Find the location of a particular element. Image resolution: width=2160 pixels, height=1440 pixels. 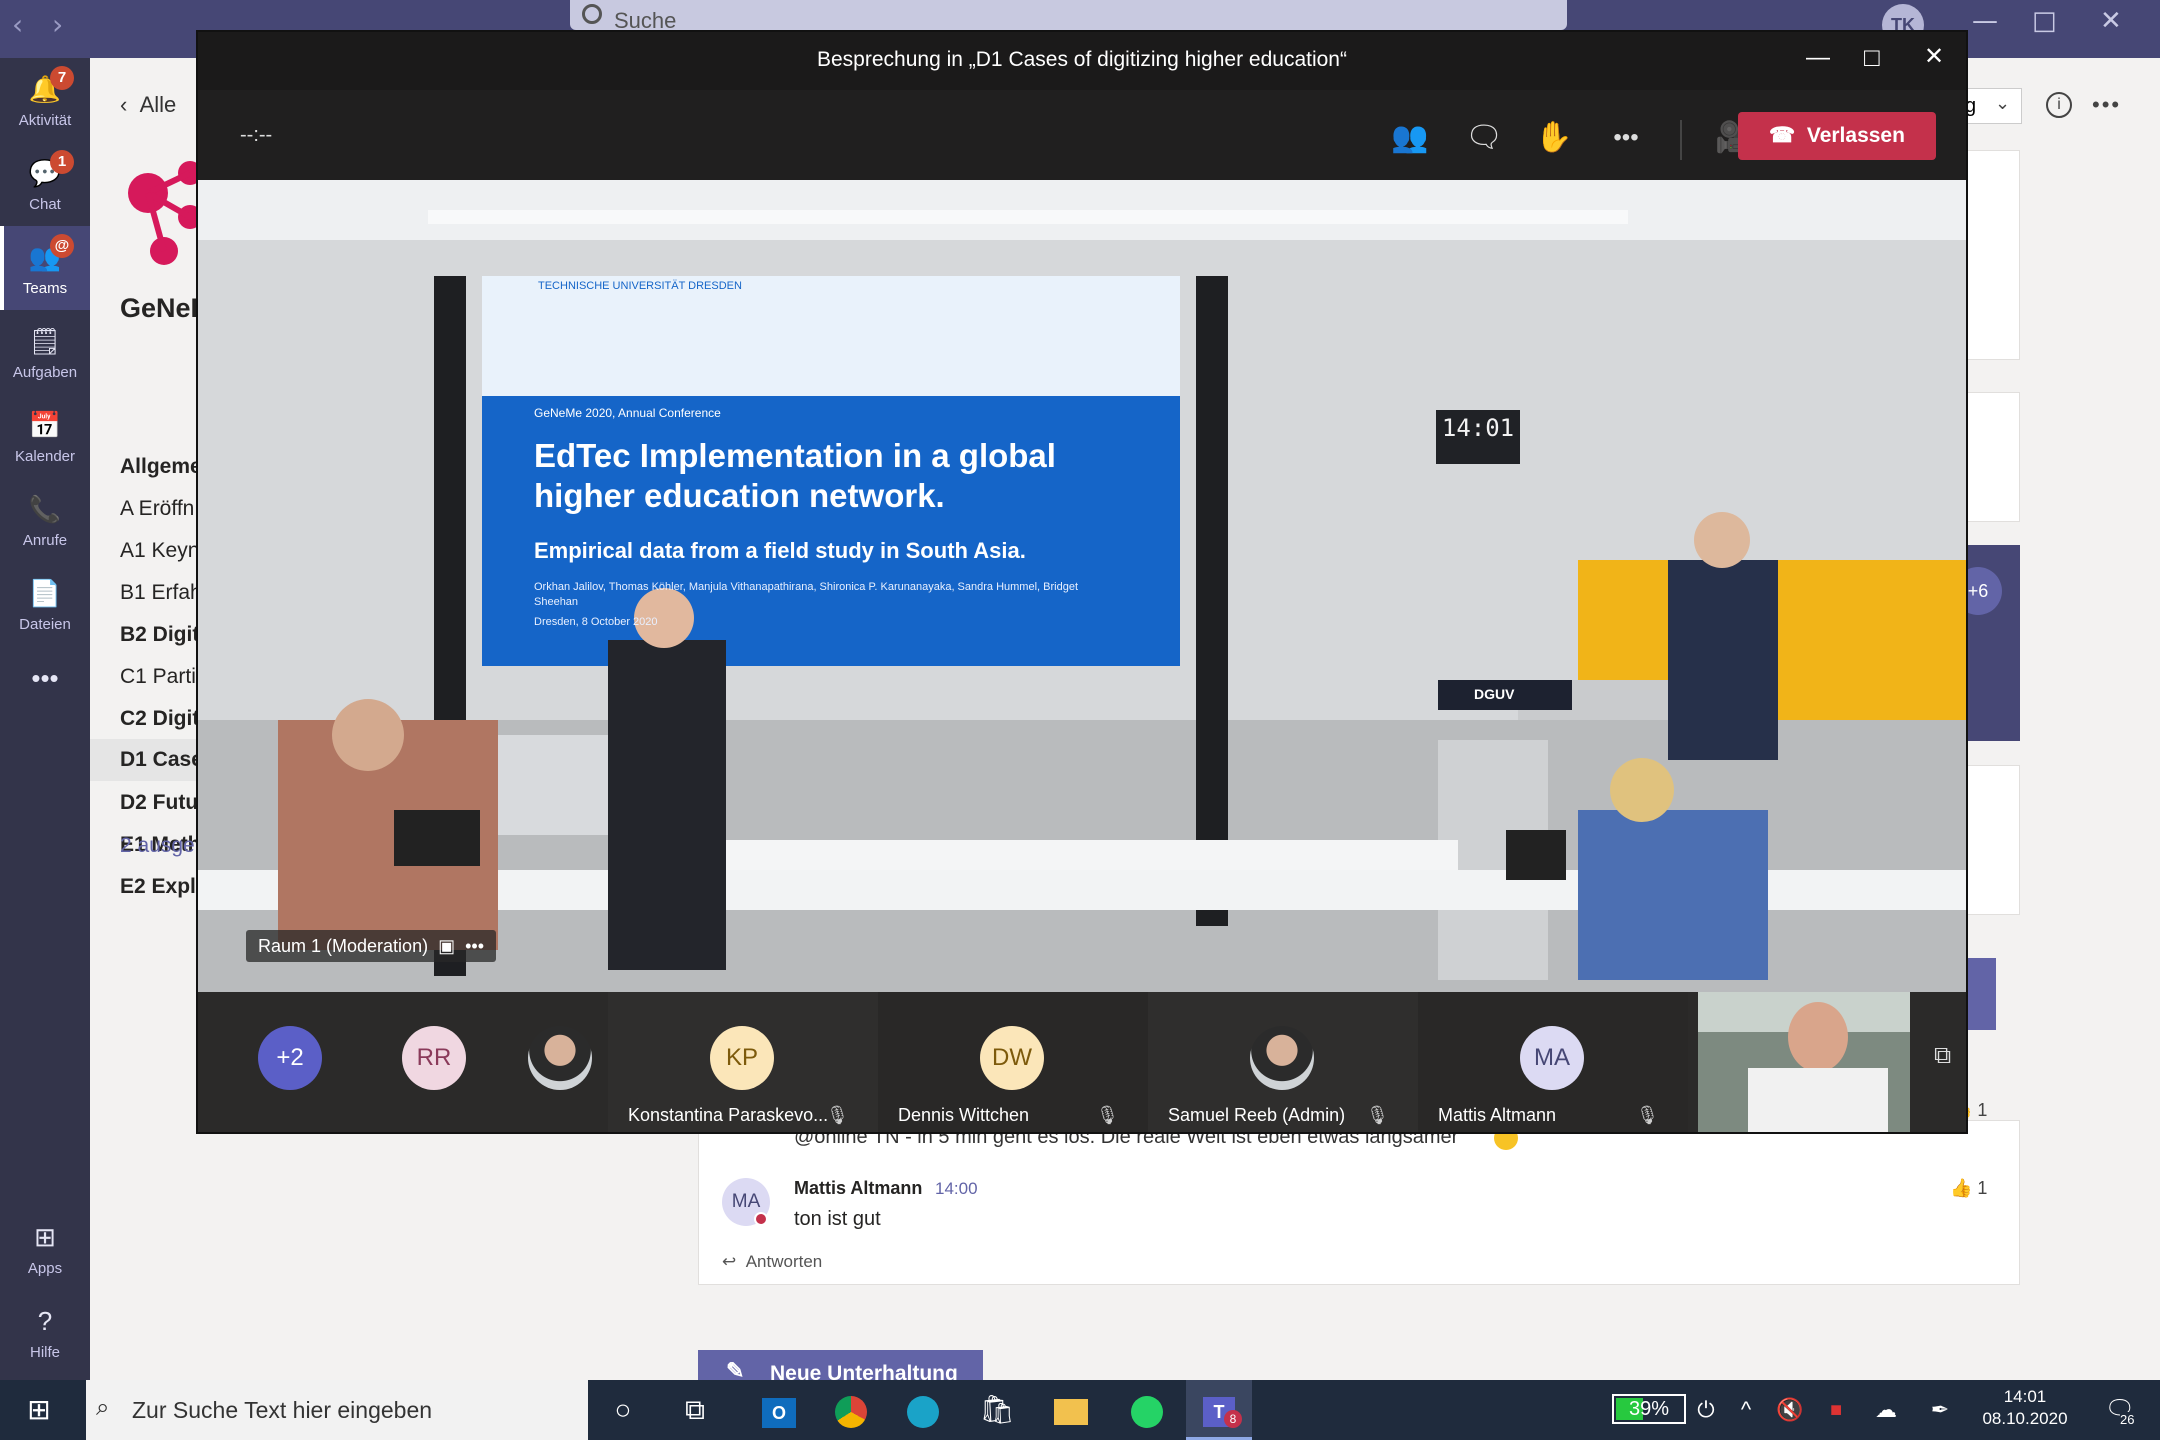

rail-item-aktivität: 🔔 Aktivität 7 is located at coordinates (45, 100).